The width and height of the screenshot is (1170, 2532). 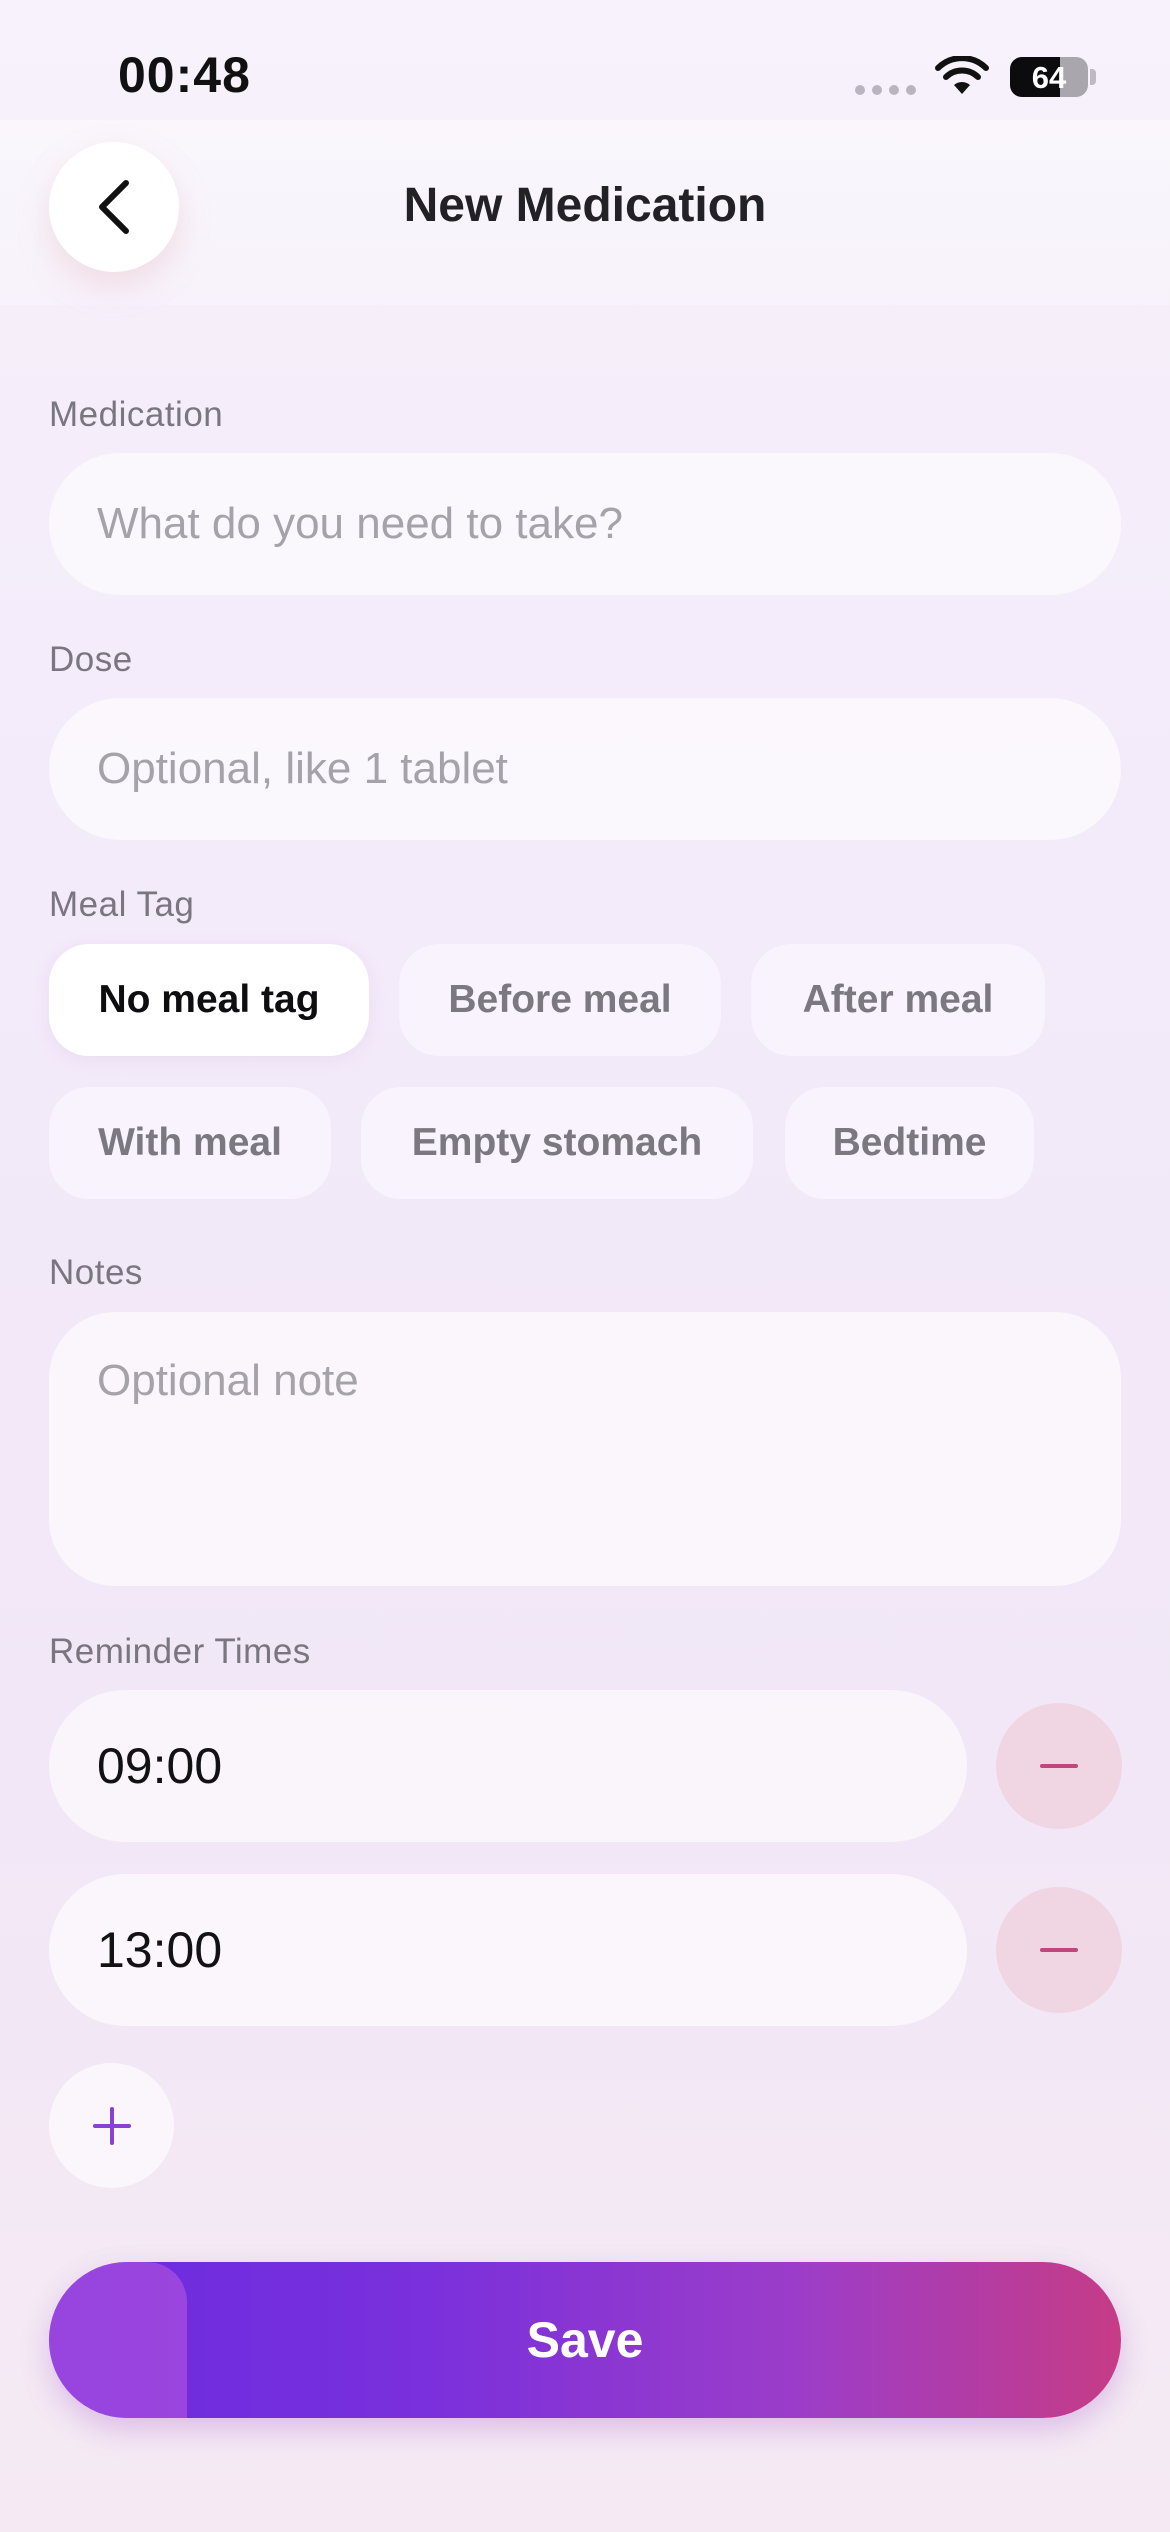 I want to click on plus-icon, so click(x=111, y=2125).